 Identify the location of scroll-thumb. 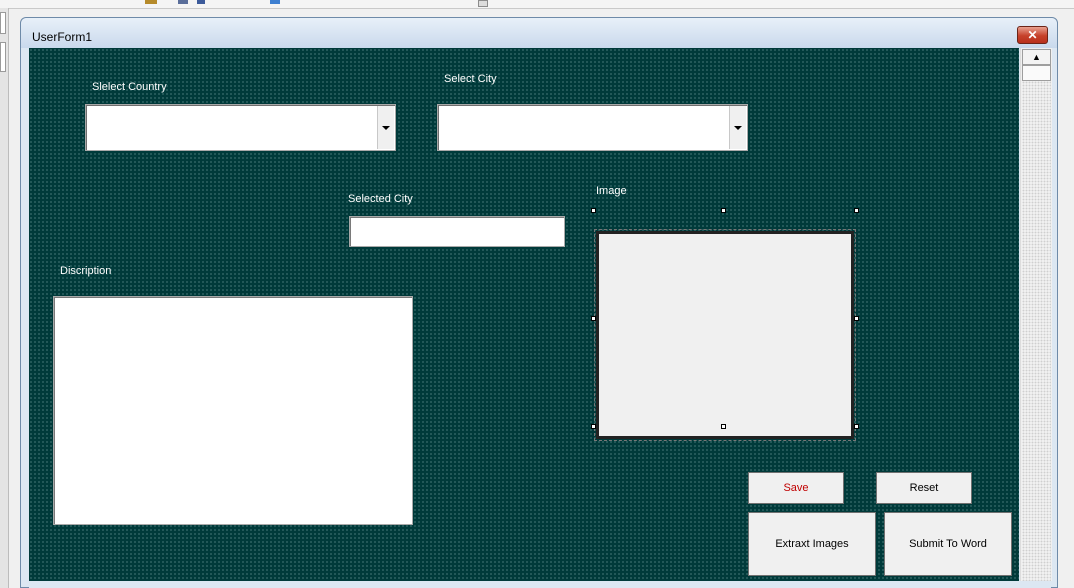
(1036, 73).